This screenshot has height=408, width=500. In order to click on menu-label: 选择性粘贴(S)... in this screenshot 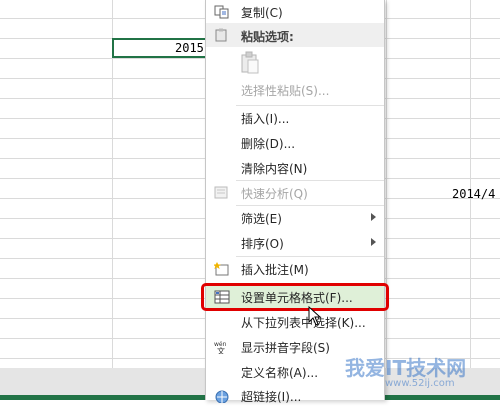, I will do `click(285, 91)`.